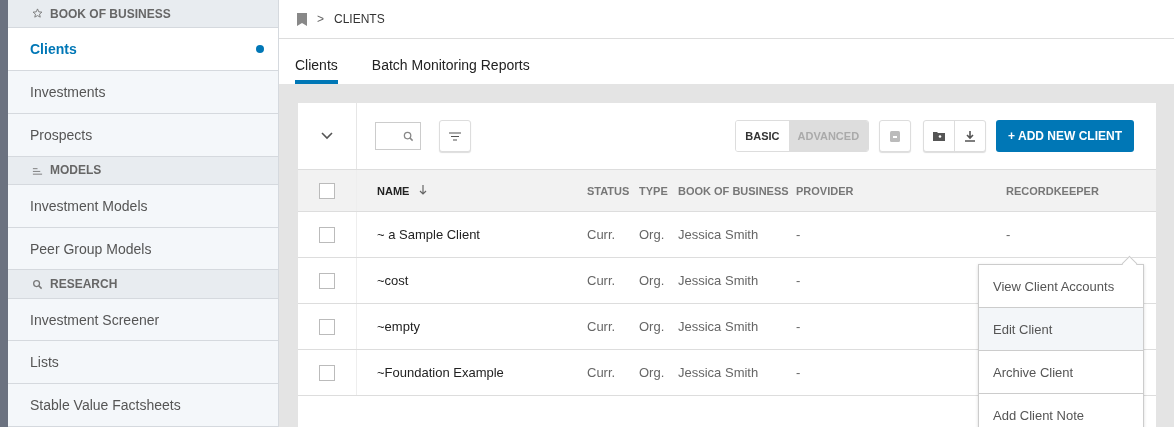 This screenshot has height=427, width=1174. What do you see at coordinates (398, 326) in the screenshot?
I see `table-cell: ~empty` at bounding box center [398, 326].